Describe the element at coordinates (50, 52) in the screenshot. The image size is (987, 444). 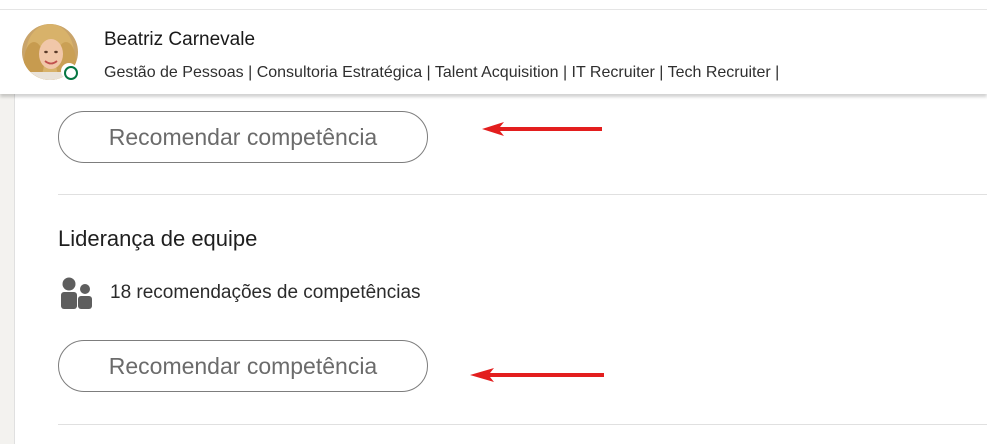
I see `avatar` at that location.